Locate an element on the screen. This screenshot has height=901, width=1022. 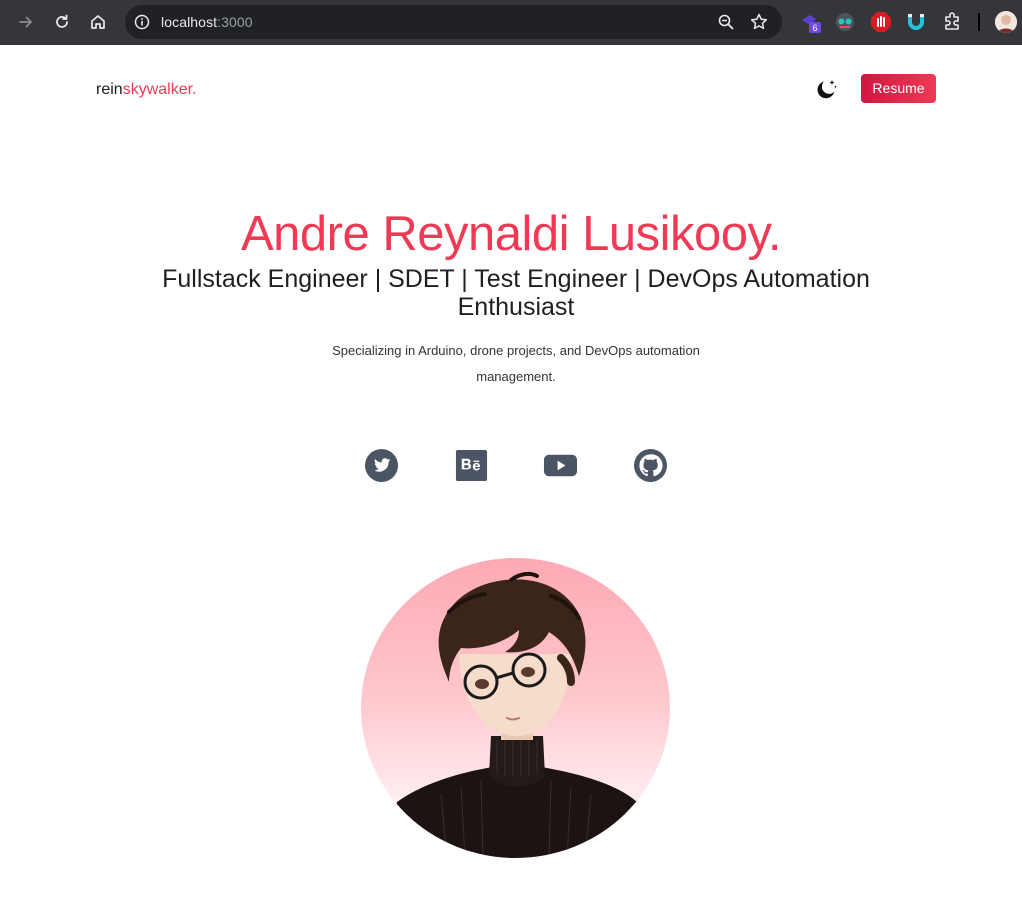
url-host: localhost is located at coordinates (189, 22).